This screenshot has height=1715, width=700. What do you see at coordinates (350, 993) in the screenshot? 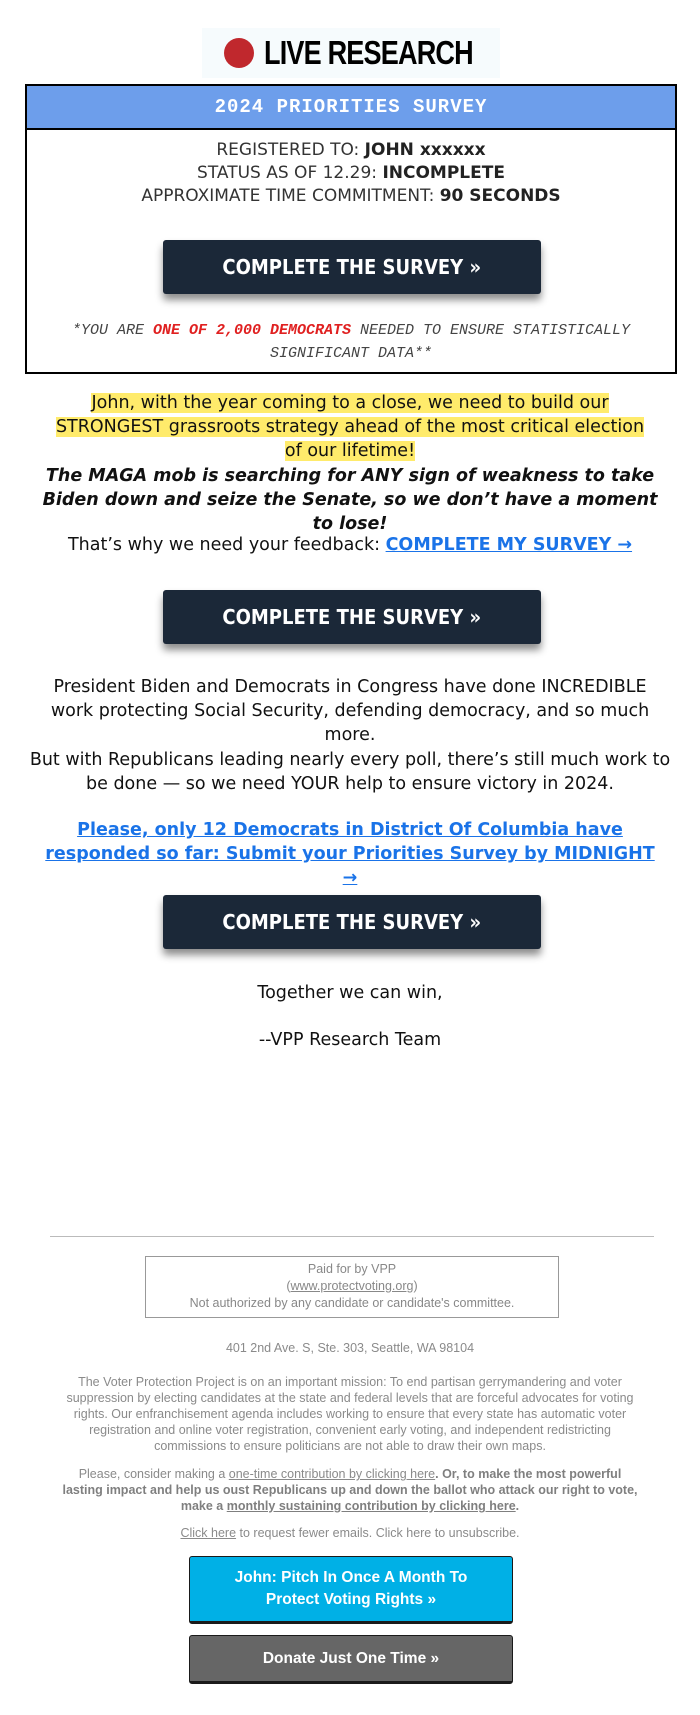
I see `signoff: Together we can win,` at bounding box center [350, 993].